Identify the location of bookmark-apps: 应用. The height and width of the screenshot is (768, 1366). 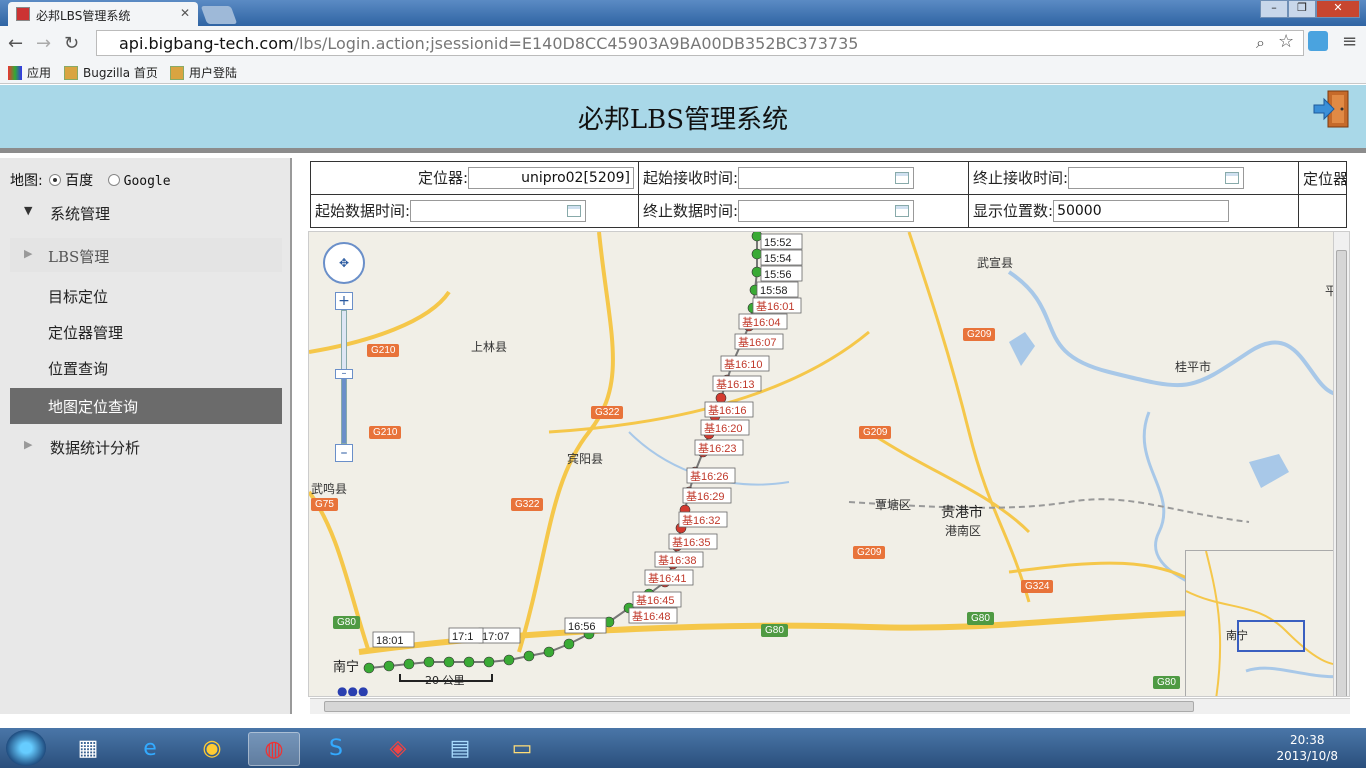
(29, 72).